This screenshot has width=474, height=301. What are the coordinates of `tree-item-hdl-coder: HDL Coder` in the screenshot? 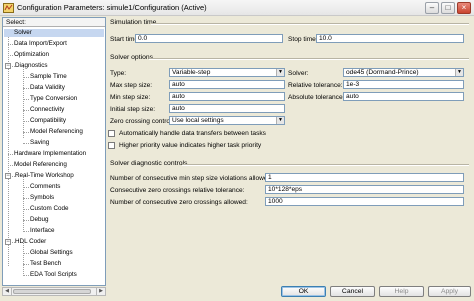 It's located at (30, 242).